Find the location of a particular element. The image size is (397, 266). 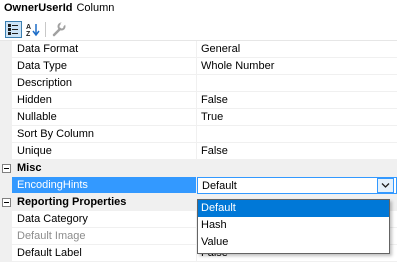

property-name: Sort By Column is located at coordinates (104, 134).